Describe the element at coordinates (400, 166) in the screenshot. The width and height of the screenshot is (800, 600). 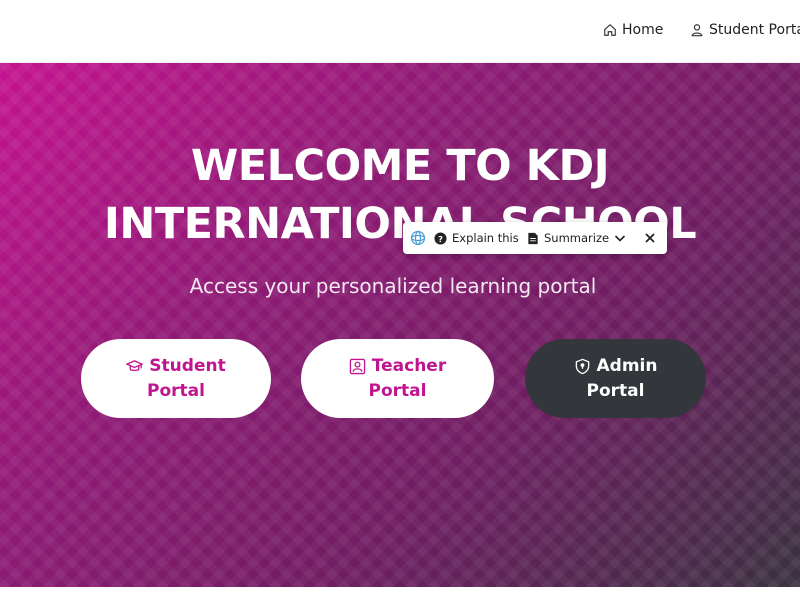
I see `hero-title-line1: WELCOME TO KDJ` at that location.